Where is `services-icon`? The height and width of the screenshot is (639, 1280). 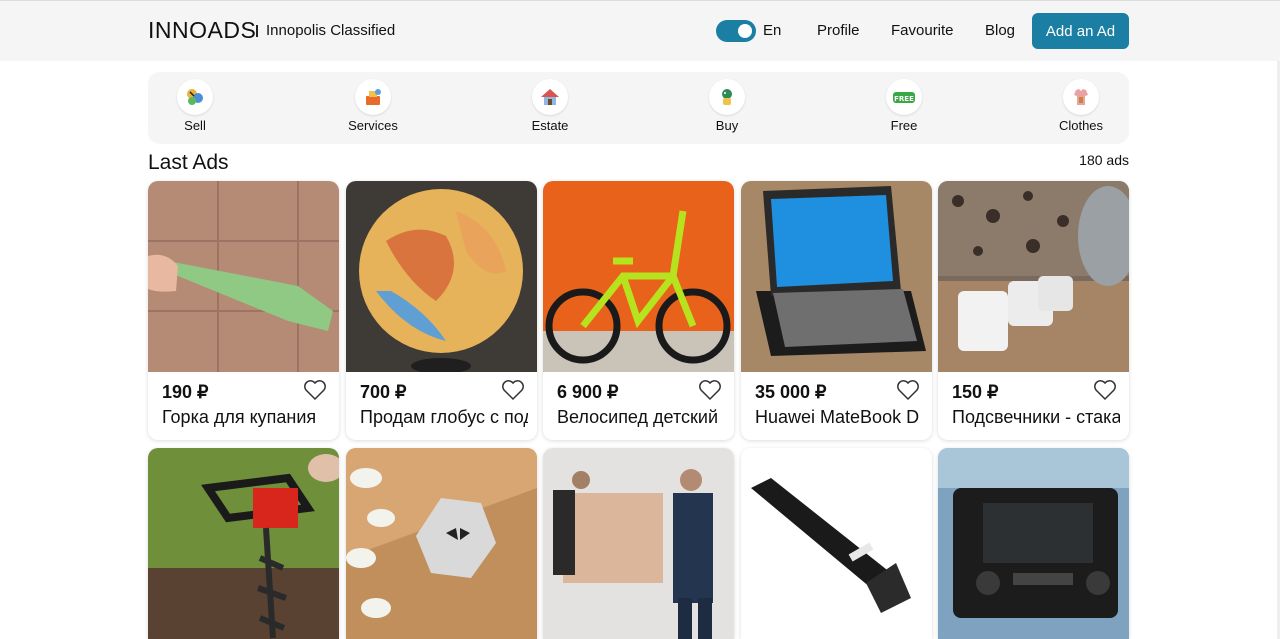 services-icon is located at coordinates (373, 97).